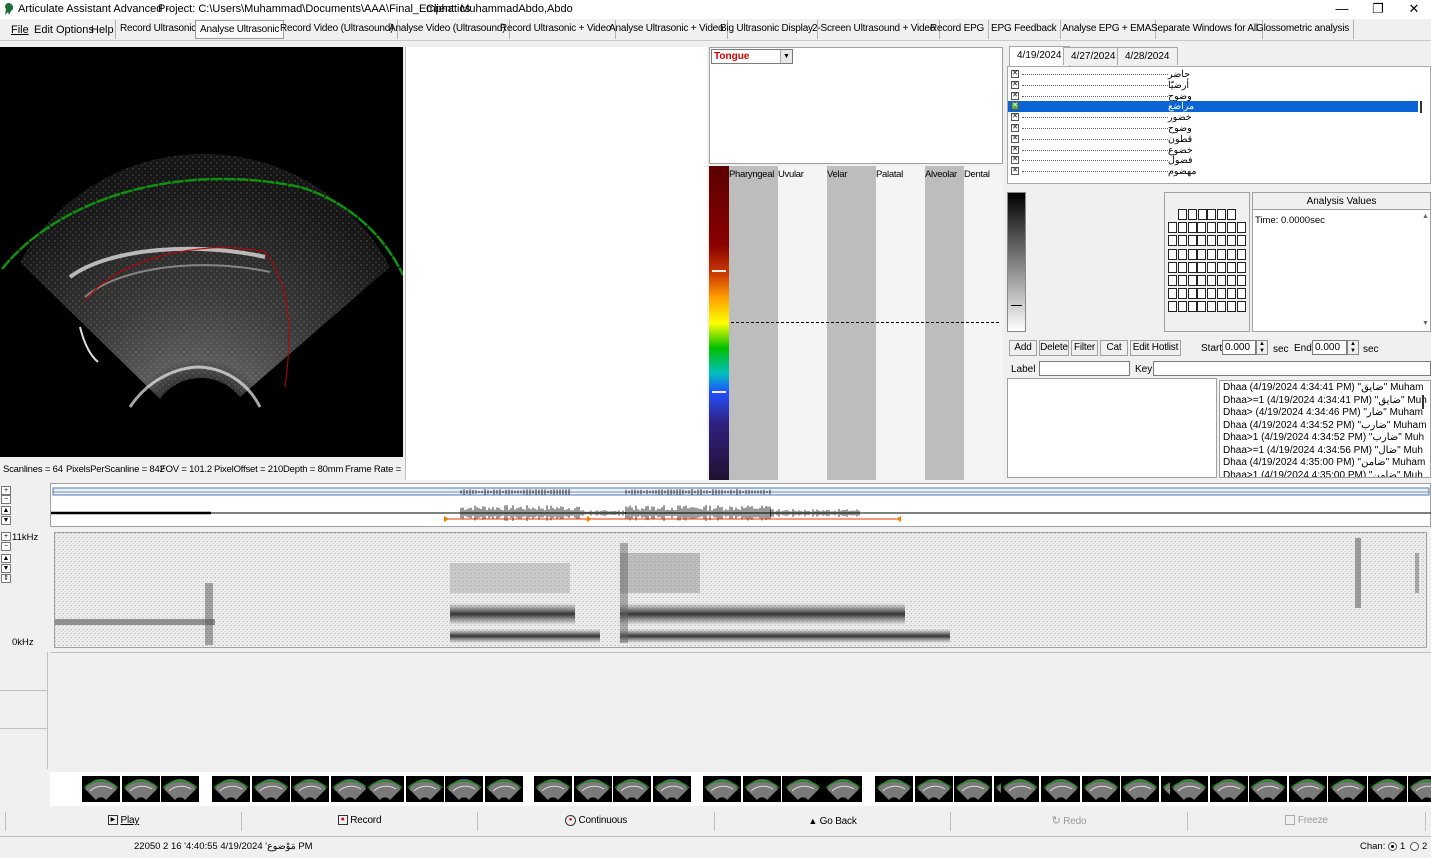 This screenshot has height=858, width=1431. I want to click on delete-button: Delete, so click(1054, 348).